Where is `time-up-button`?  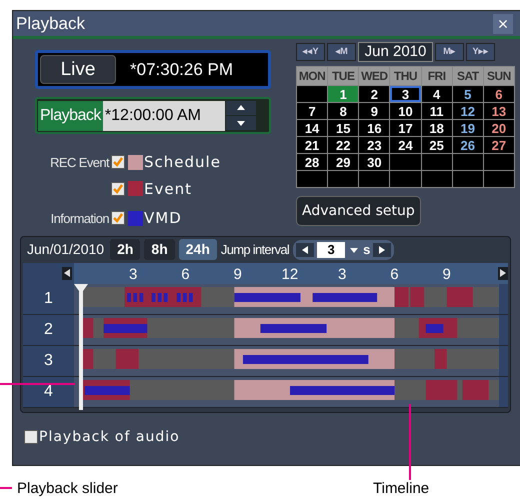 time-up-button is located at coordinates (241, 108).